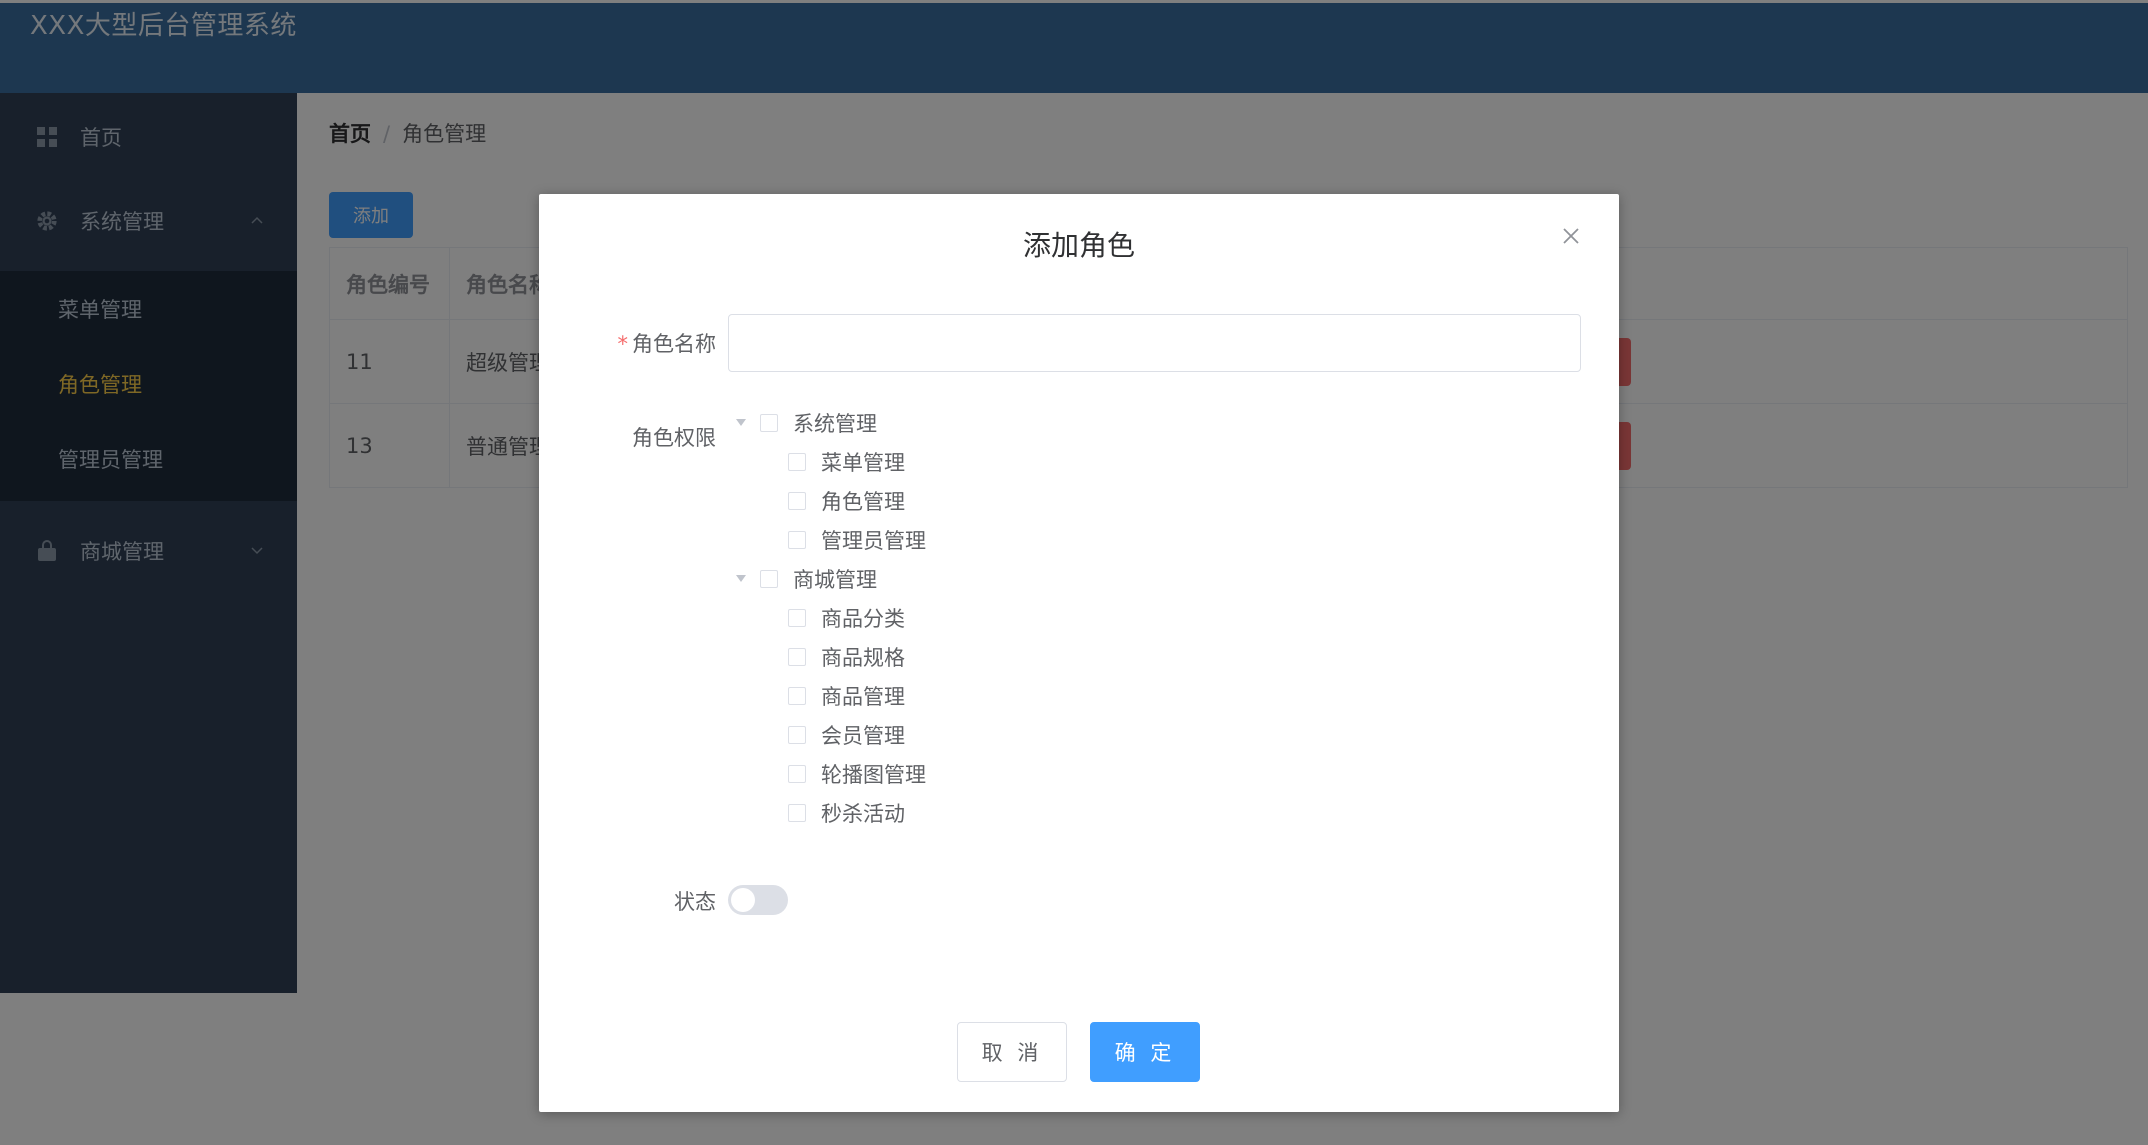 The height and width of the screenshot is (1145, 2148). I want to click on tree-node-label: 系统管理, so click(835, 424).